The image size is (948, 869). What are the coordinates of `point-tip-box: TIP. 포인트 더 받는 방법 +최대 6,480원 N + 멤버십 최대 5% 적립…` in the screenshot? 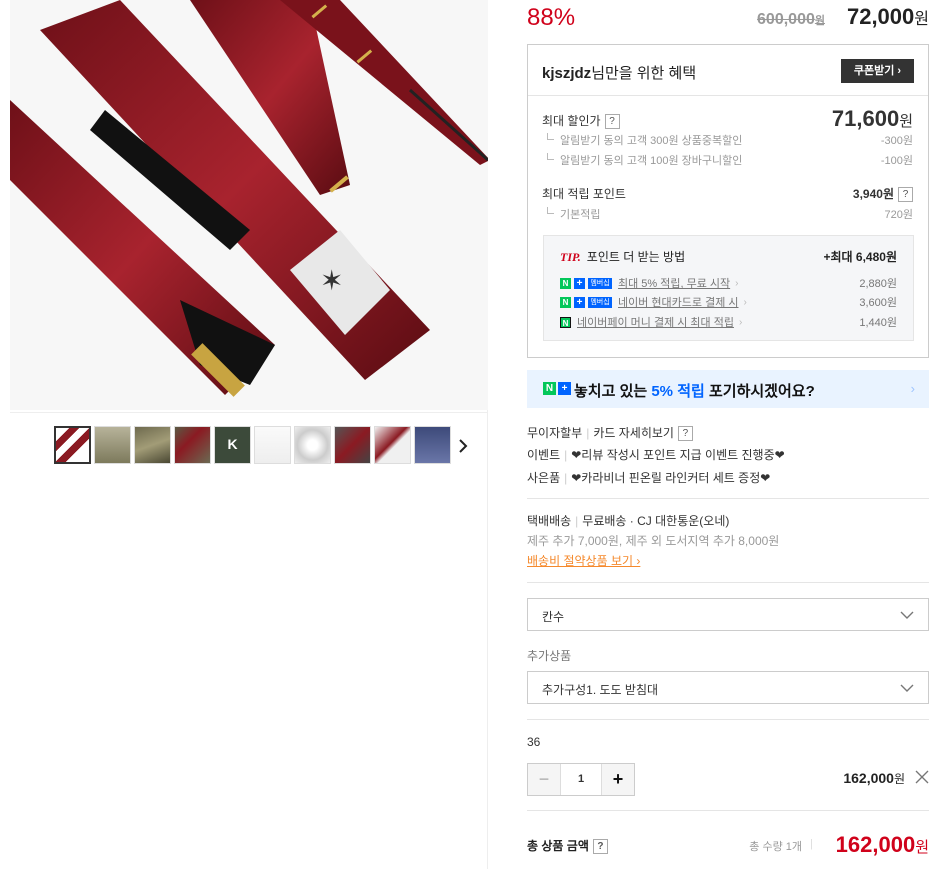 It's located at (728, 288).